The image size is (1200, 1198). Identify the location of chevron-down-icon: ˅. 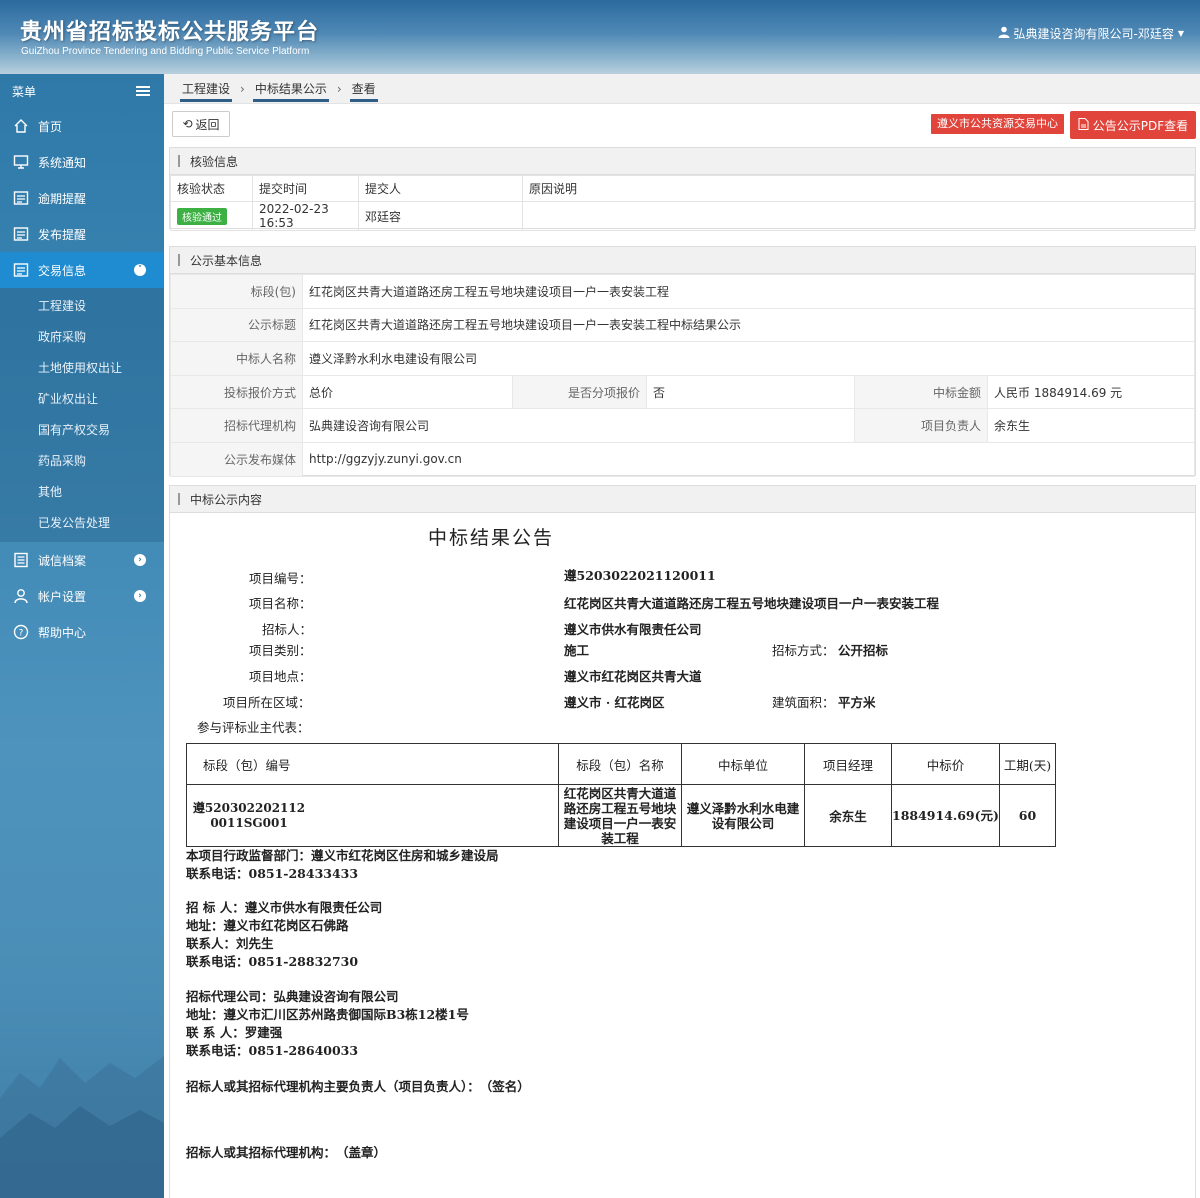
(140, 270).